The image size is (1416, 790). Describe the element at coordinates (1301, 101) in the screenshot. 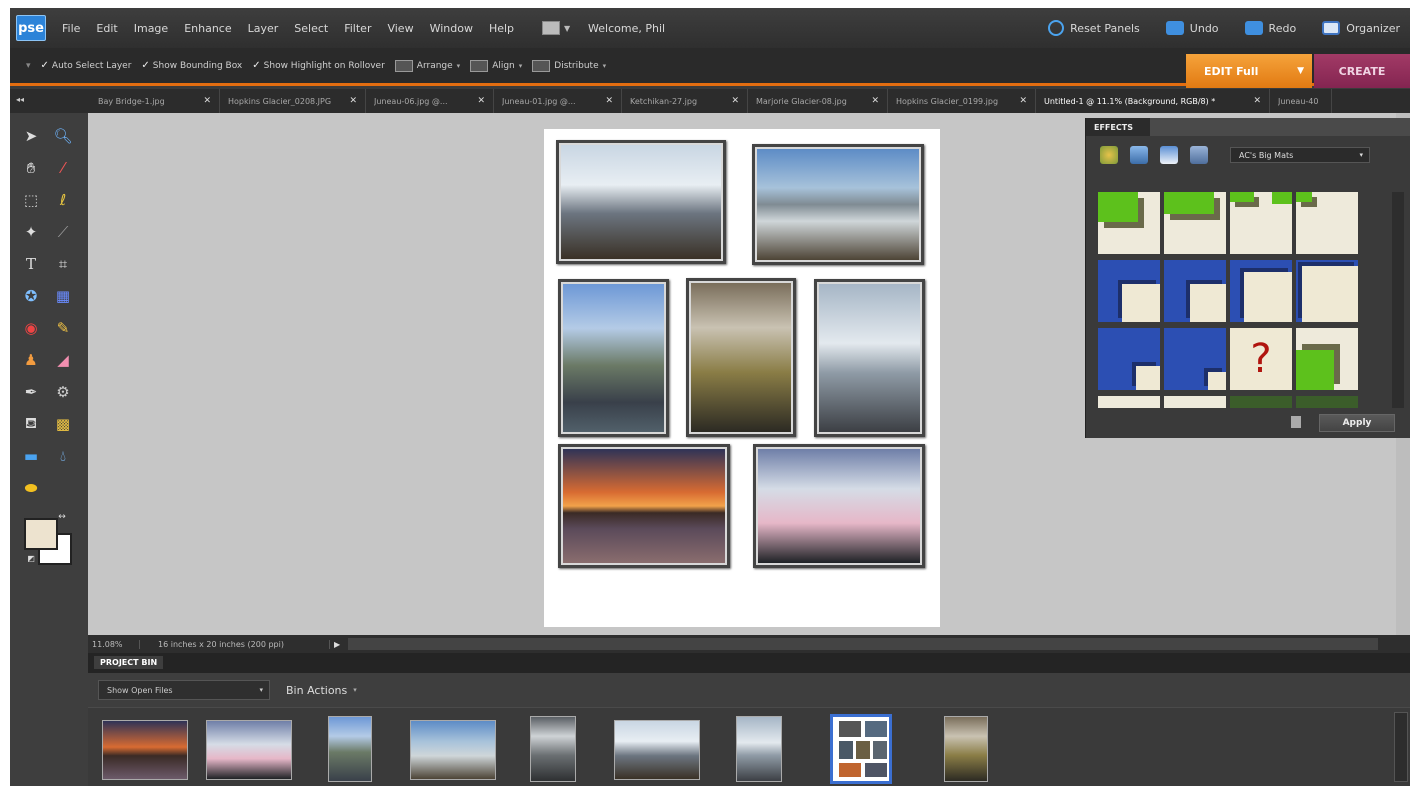

I see `tab-document: Juneau-40` at that location.